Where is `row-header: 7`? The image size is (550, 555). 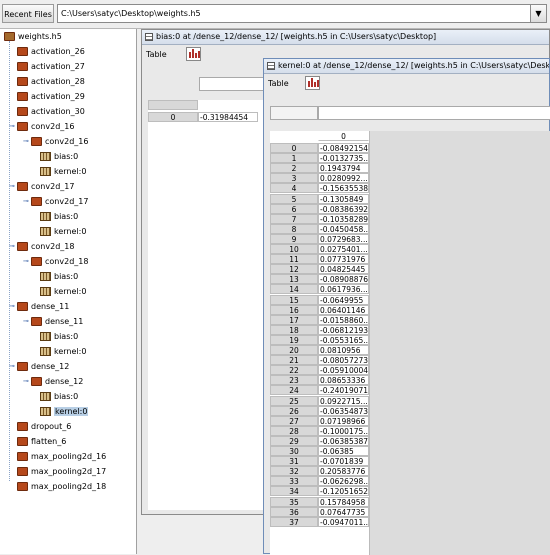
row-header: 7 is located at coordinates (294, 218).